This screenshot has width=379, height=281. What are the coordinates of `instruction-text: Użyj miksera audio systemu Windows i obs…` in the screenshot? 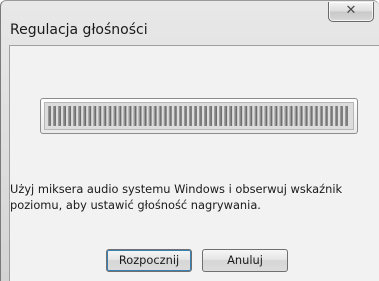 It's located at (176, 197).